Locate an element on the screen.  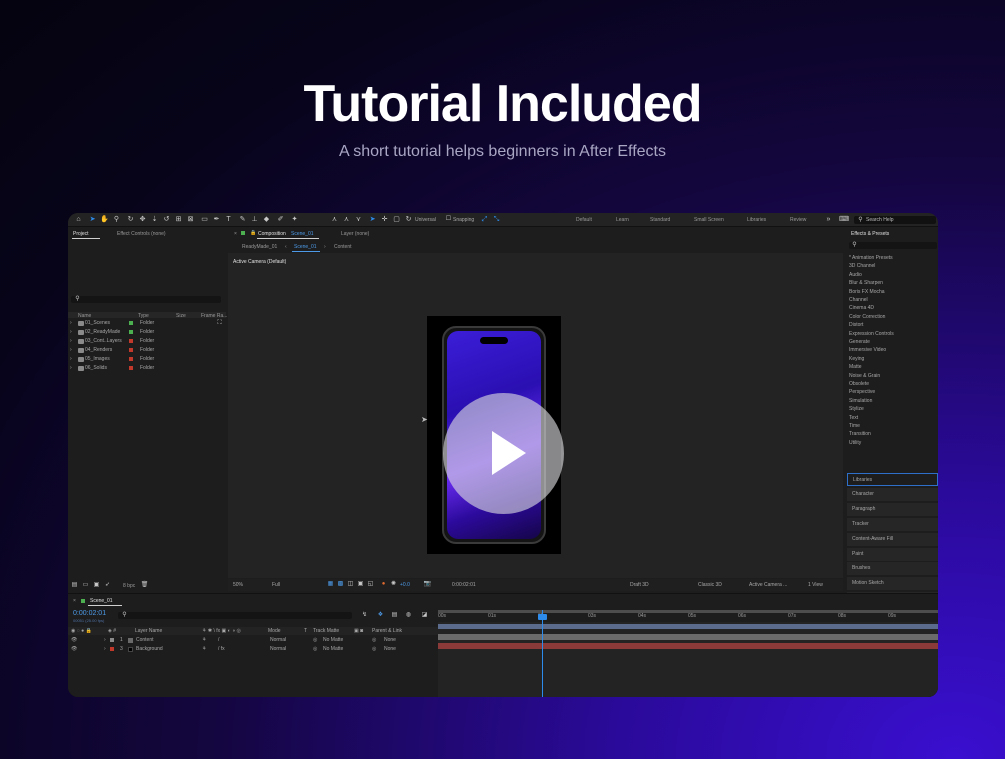
stacked-panel-paragraph: Paragraph is located at coordinates (892, 509).